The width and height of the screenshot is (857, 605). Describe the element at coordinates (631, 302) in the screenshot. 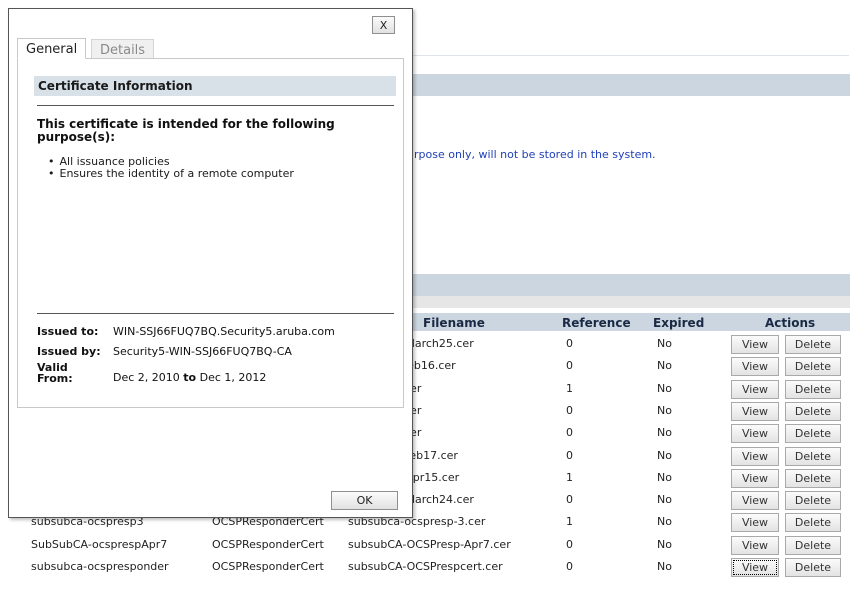

I see `certificates-subheader-bar` at that location.